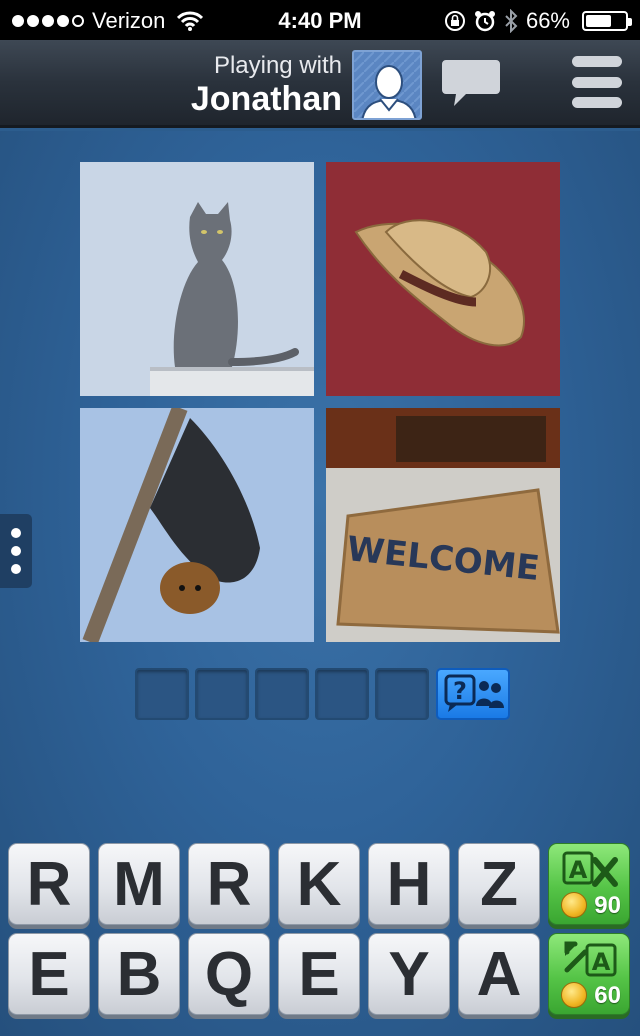 The image size is (640, 1036). I want to click on letter-key: B, so click(139, 974).